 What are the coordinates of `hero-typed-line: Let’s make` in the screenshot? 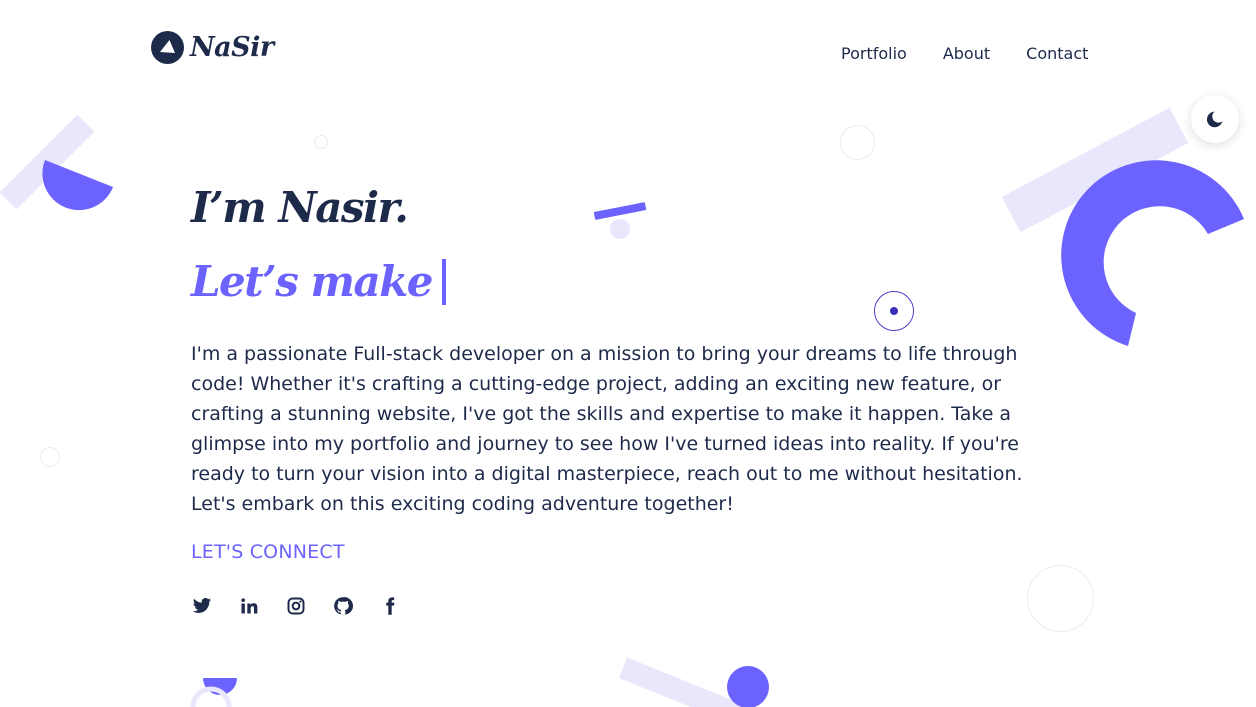 It's located at (319, 281).